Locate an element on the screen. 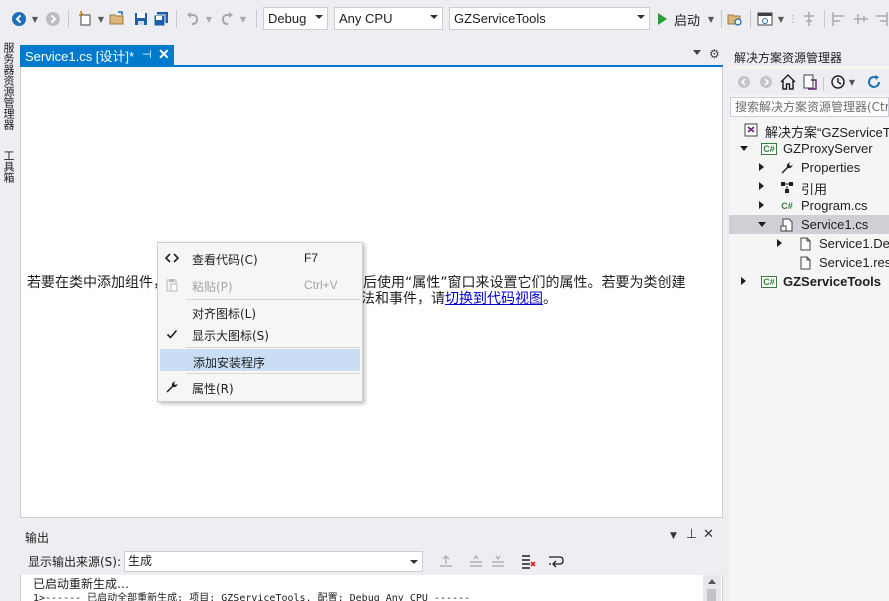 Image resolution: width=889 pixels, height=601 pixels. window-position-dropdown: ▼ is located at coordinates (673, 536).